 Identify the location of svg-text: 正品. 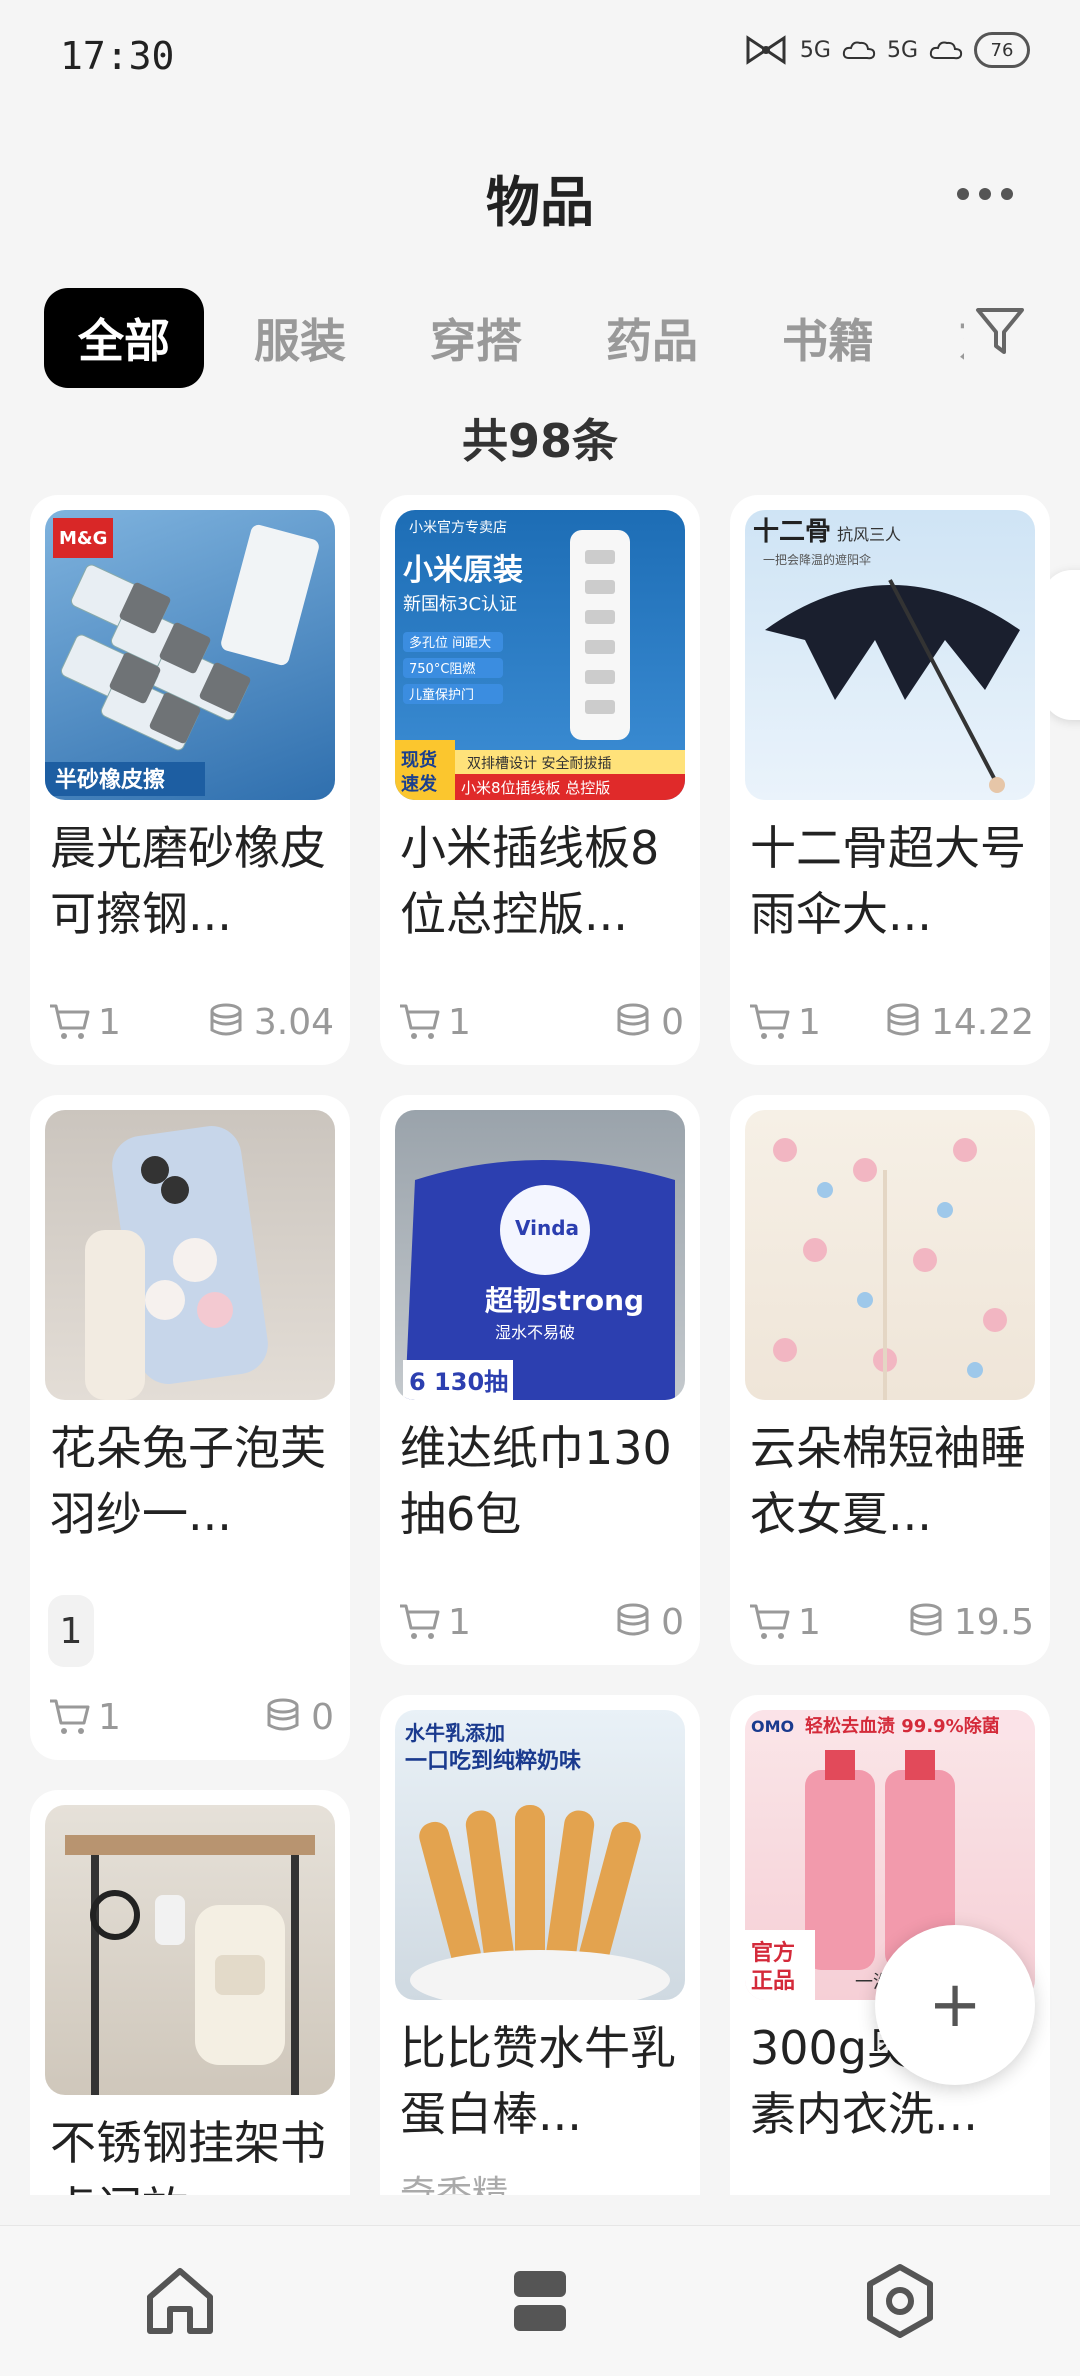
(773, 1981).